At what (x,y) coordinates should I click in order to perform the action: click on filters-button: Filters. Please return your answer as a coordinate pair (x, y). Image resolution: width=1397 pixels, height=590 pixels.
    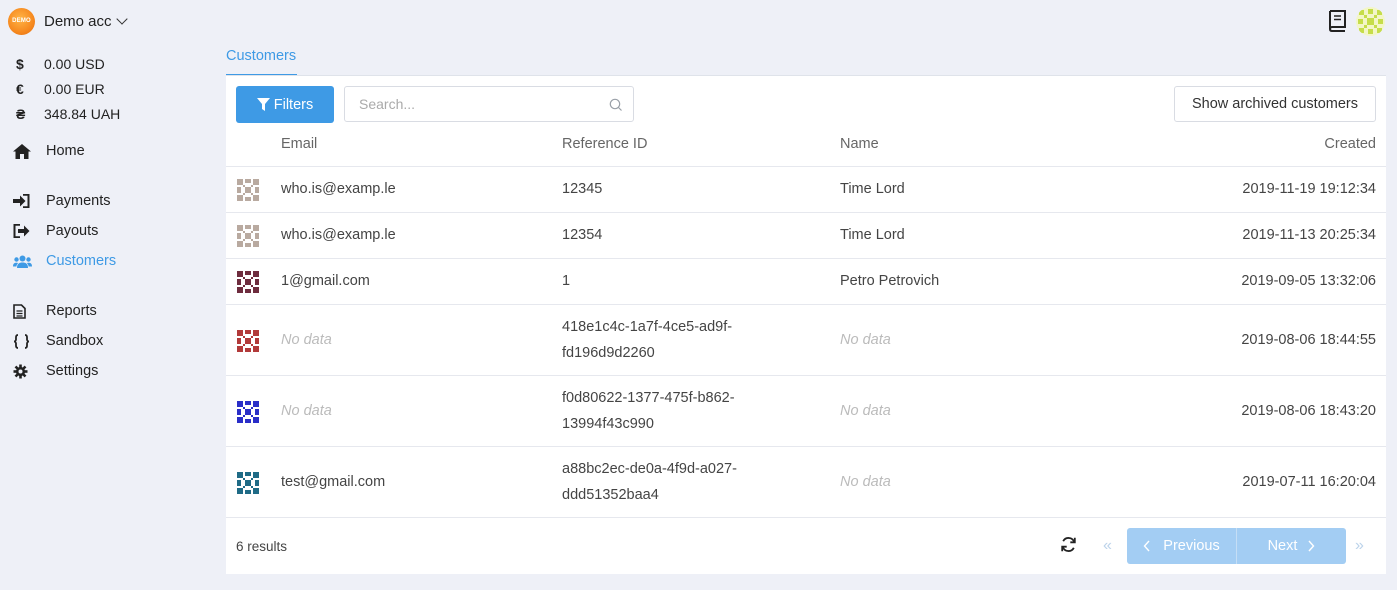
    Looking at the image, I should click on (285, 104).